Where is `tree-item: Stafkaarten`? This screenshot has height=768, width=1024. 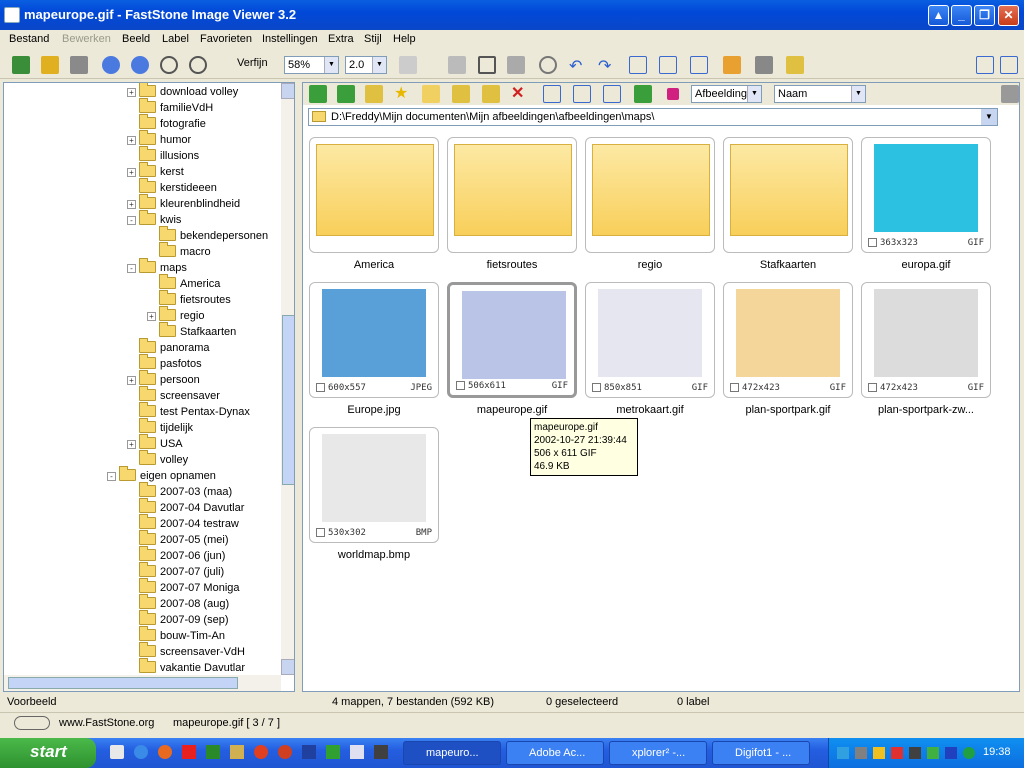
tree-item: Stafkaarten is located at coordinates (197, 331).